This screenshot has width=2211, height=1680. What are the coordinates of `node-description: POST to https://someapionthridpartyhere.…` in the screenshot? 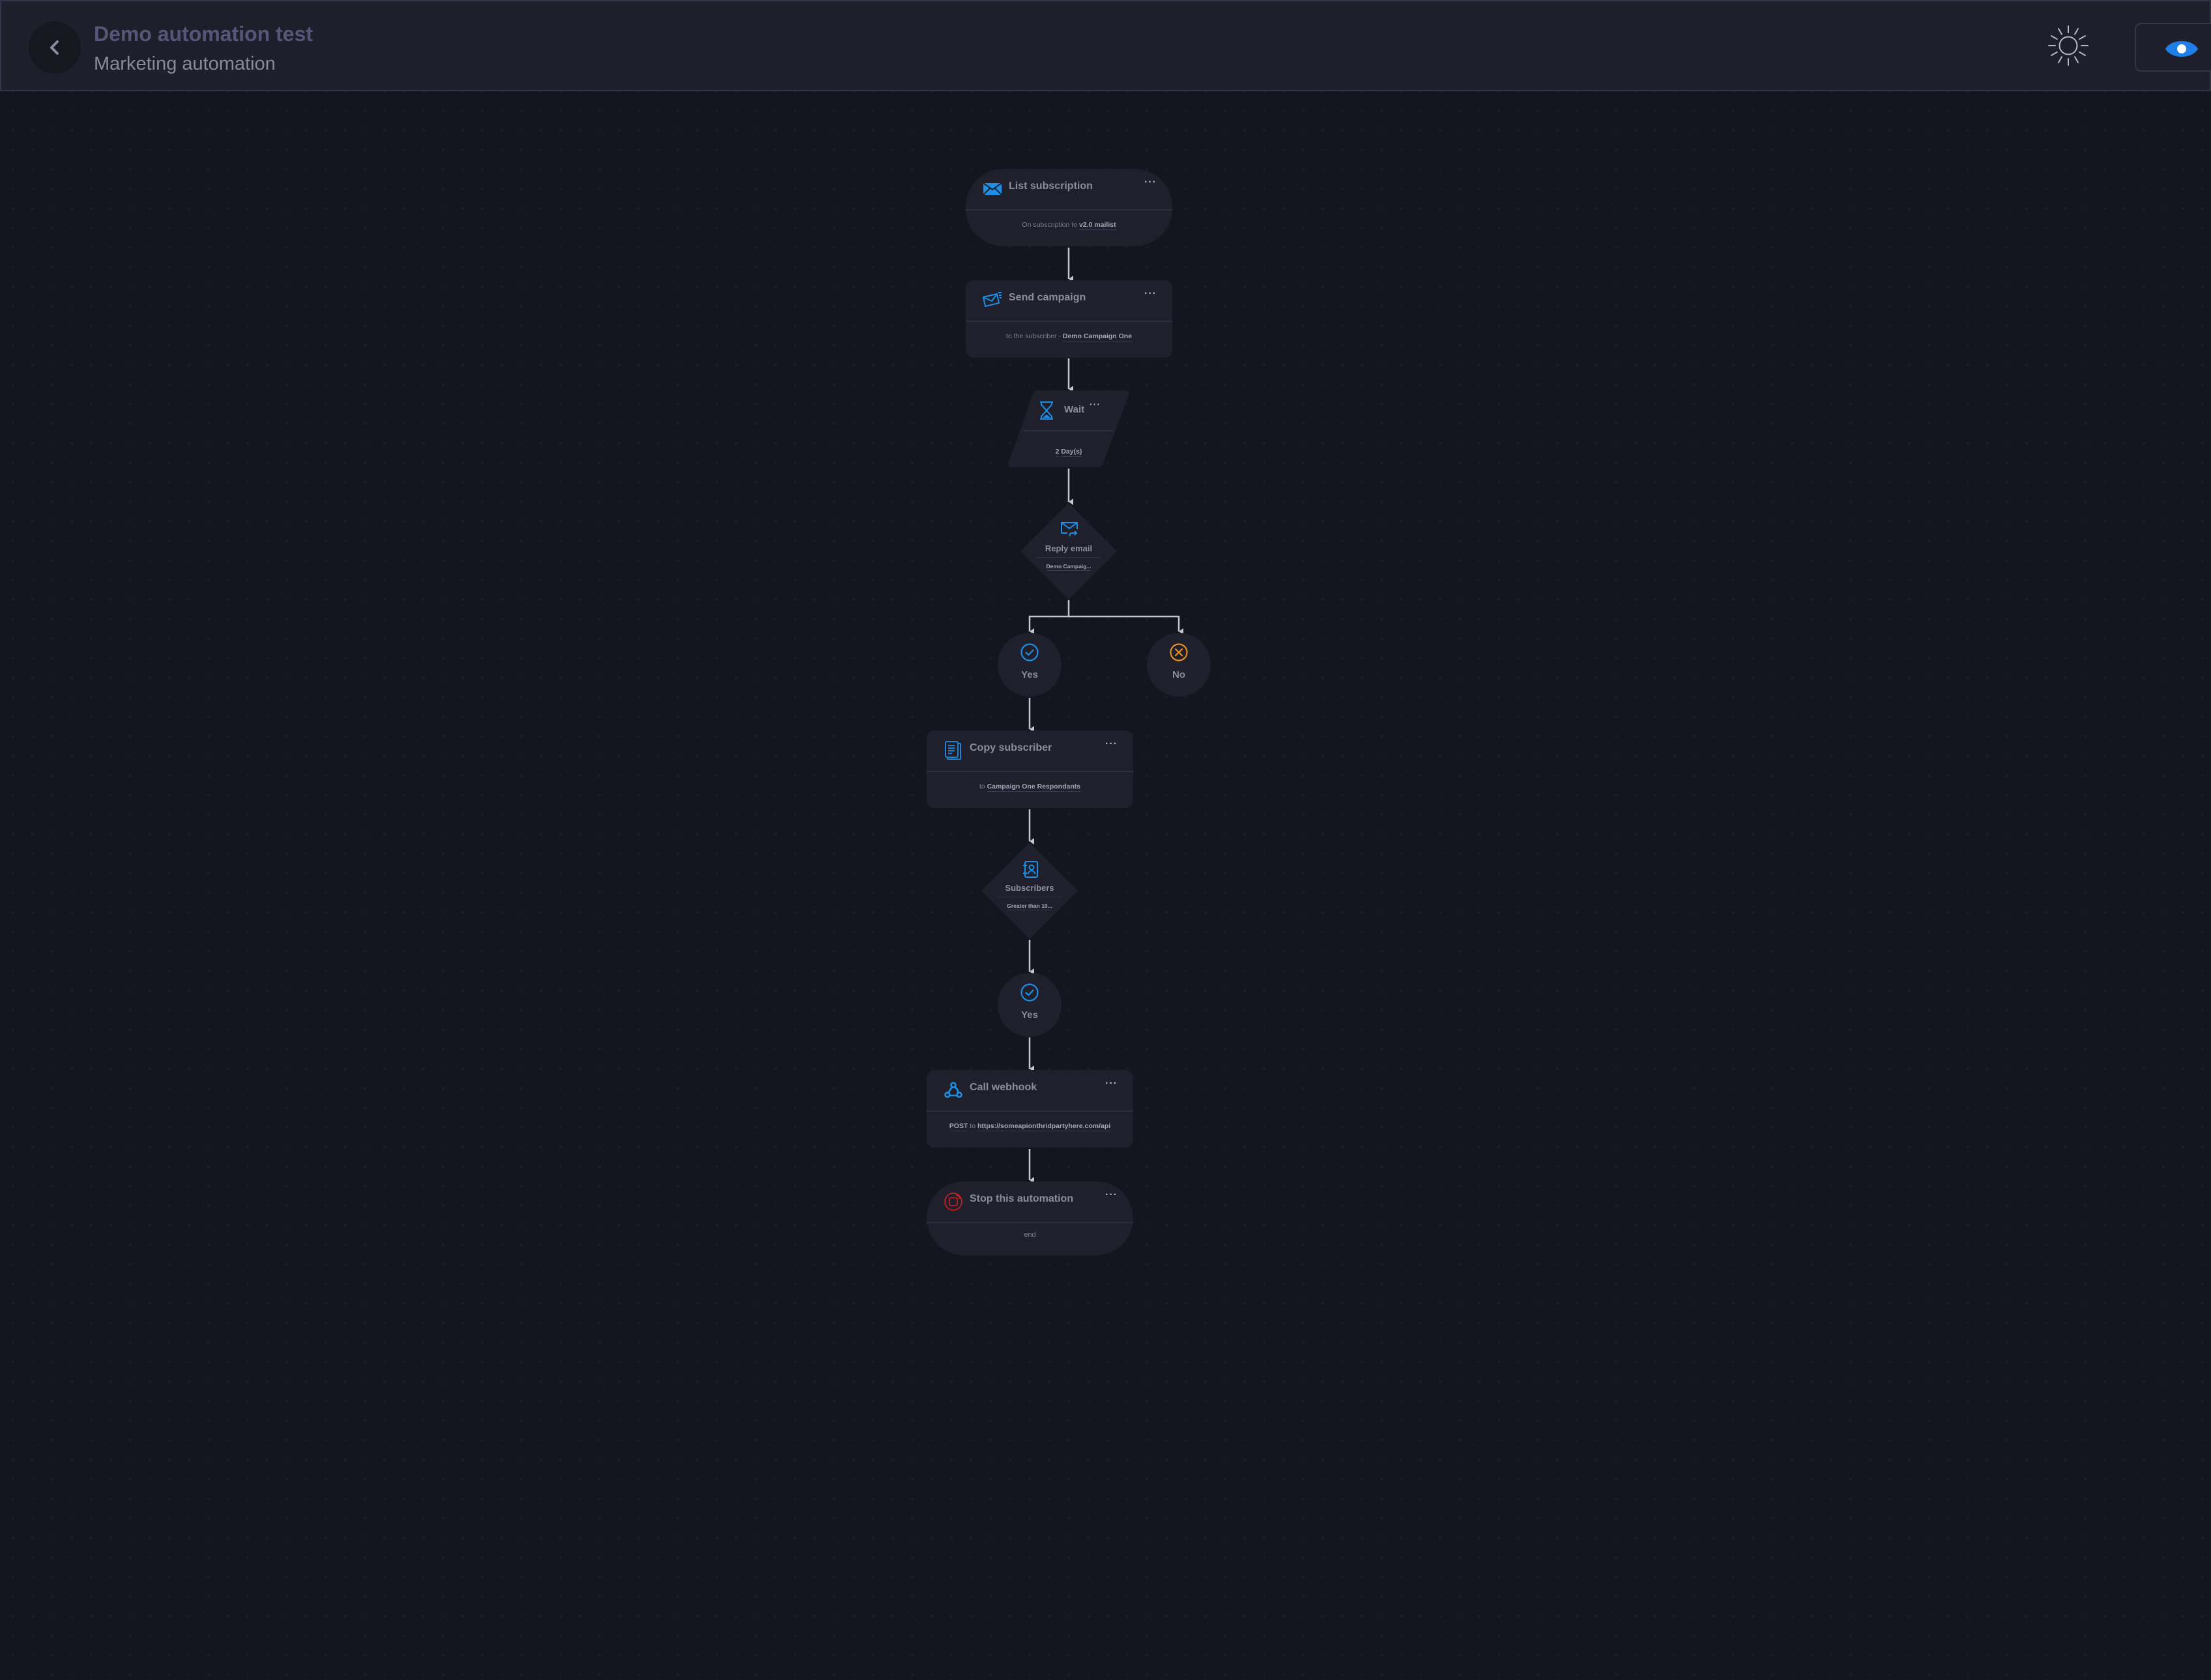 It's located at (1030, 1126).